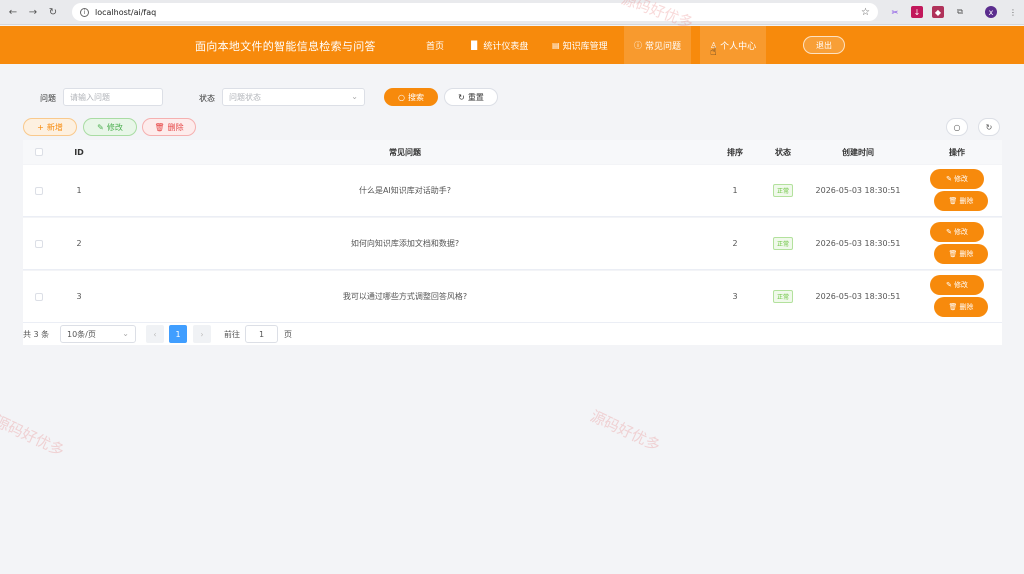 The width and height of the screenshot is (1024, 574). What do you see at coordinates (405, 190) in the screenshot?
I see `row-question: 什么是AI知识库对话助手?` at bounding box center [405, 190].